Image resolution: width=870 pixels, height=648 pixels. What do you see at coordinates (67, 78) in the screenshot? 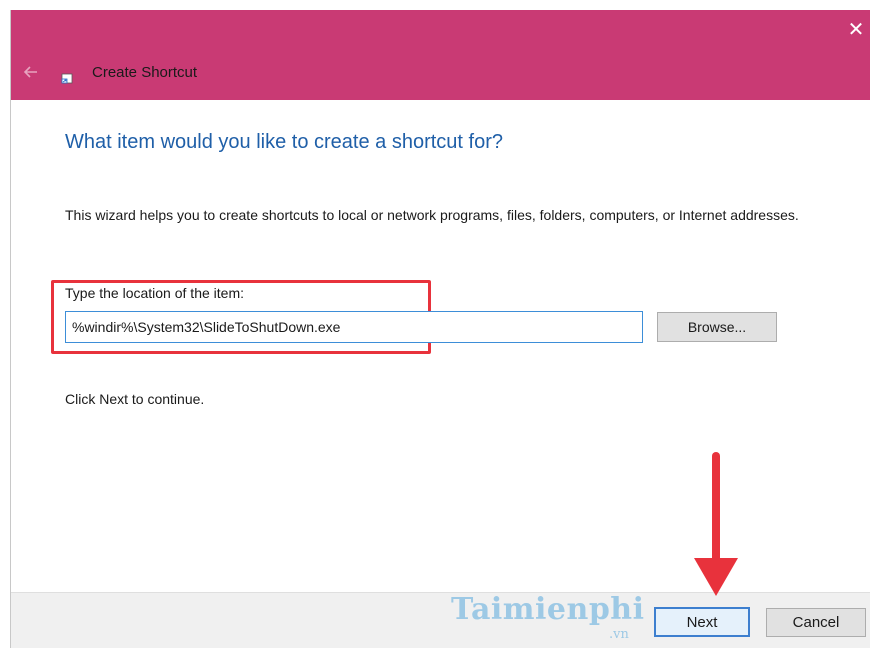
I see `shortcut-icon` at bounding box center [67, 78].